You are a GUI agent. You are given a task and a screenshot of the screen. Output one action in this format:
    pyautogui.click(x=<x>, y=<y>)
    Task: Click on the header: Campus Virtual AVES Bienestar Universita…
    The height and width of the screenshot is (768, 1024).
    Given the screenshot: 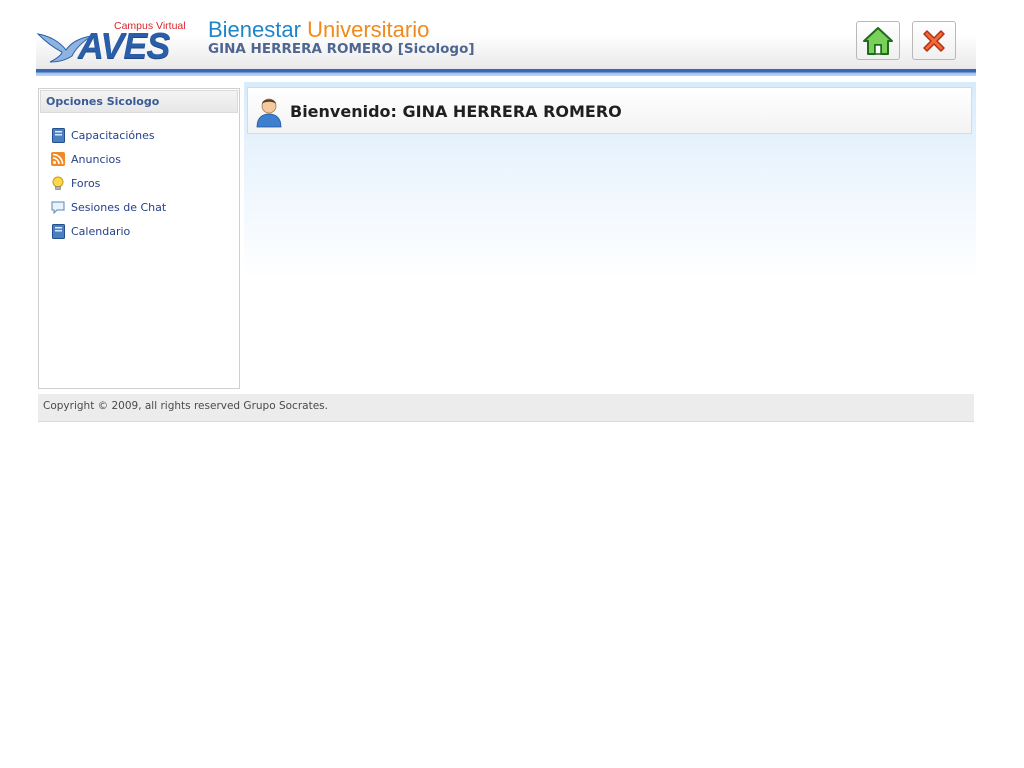 What is the action you would take?
    pyautogui.click(x=506, y=38)
    